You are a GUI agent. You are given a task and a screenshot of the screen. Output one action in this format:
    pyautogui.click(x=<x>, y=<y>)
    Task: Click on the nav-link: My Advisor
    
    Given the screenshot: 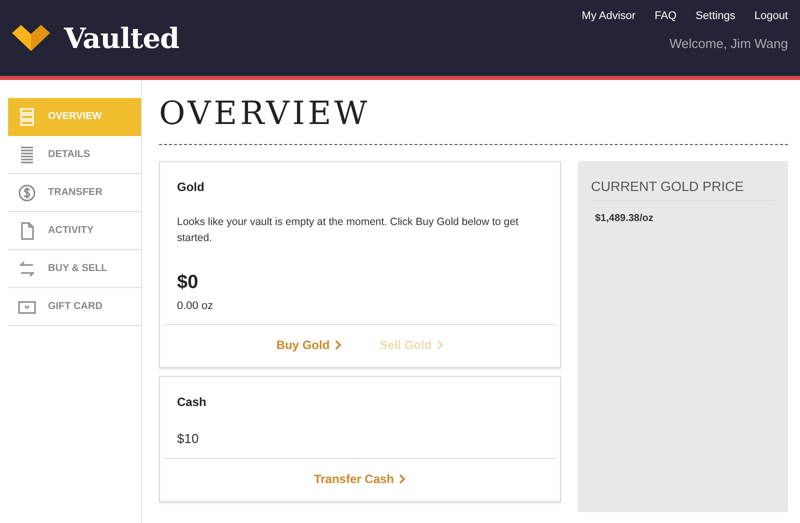 What is the action you would take?
    pyautogui.click(x=609, y=16)
    